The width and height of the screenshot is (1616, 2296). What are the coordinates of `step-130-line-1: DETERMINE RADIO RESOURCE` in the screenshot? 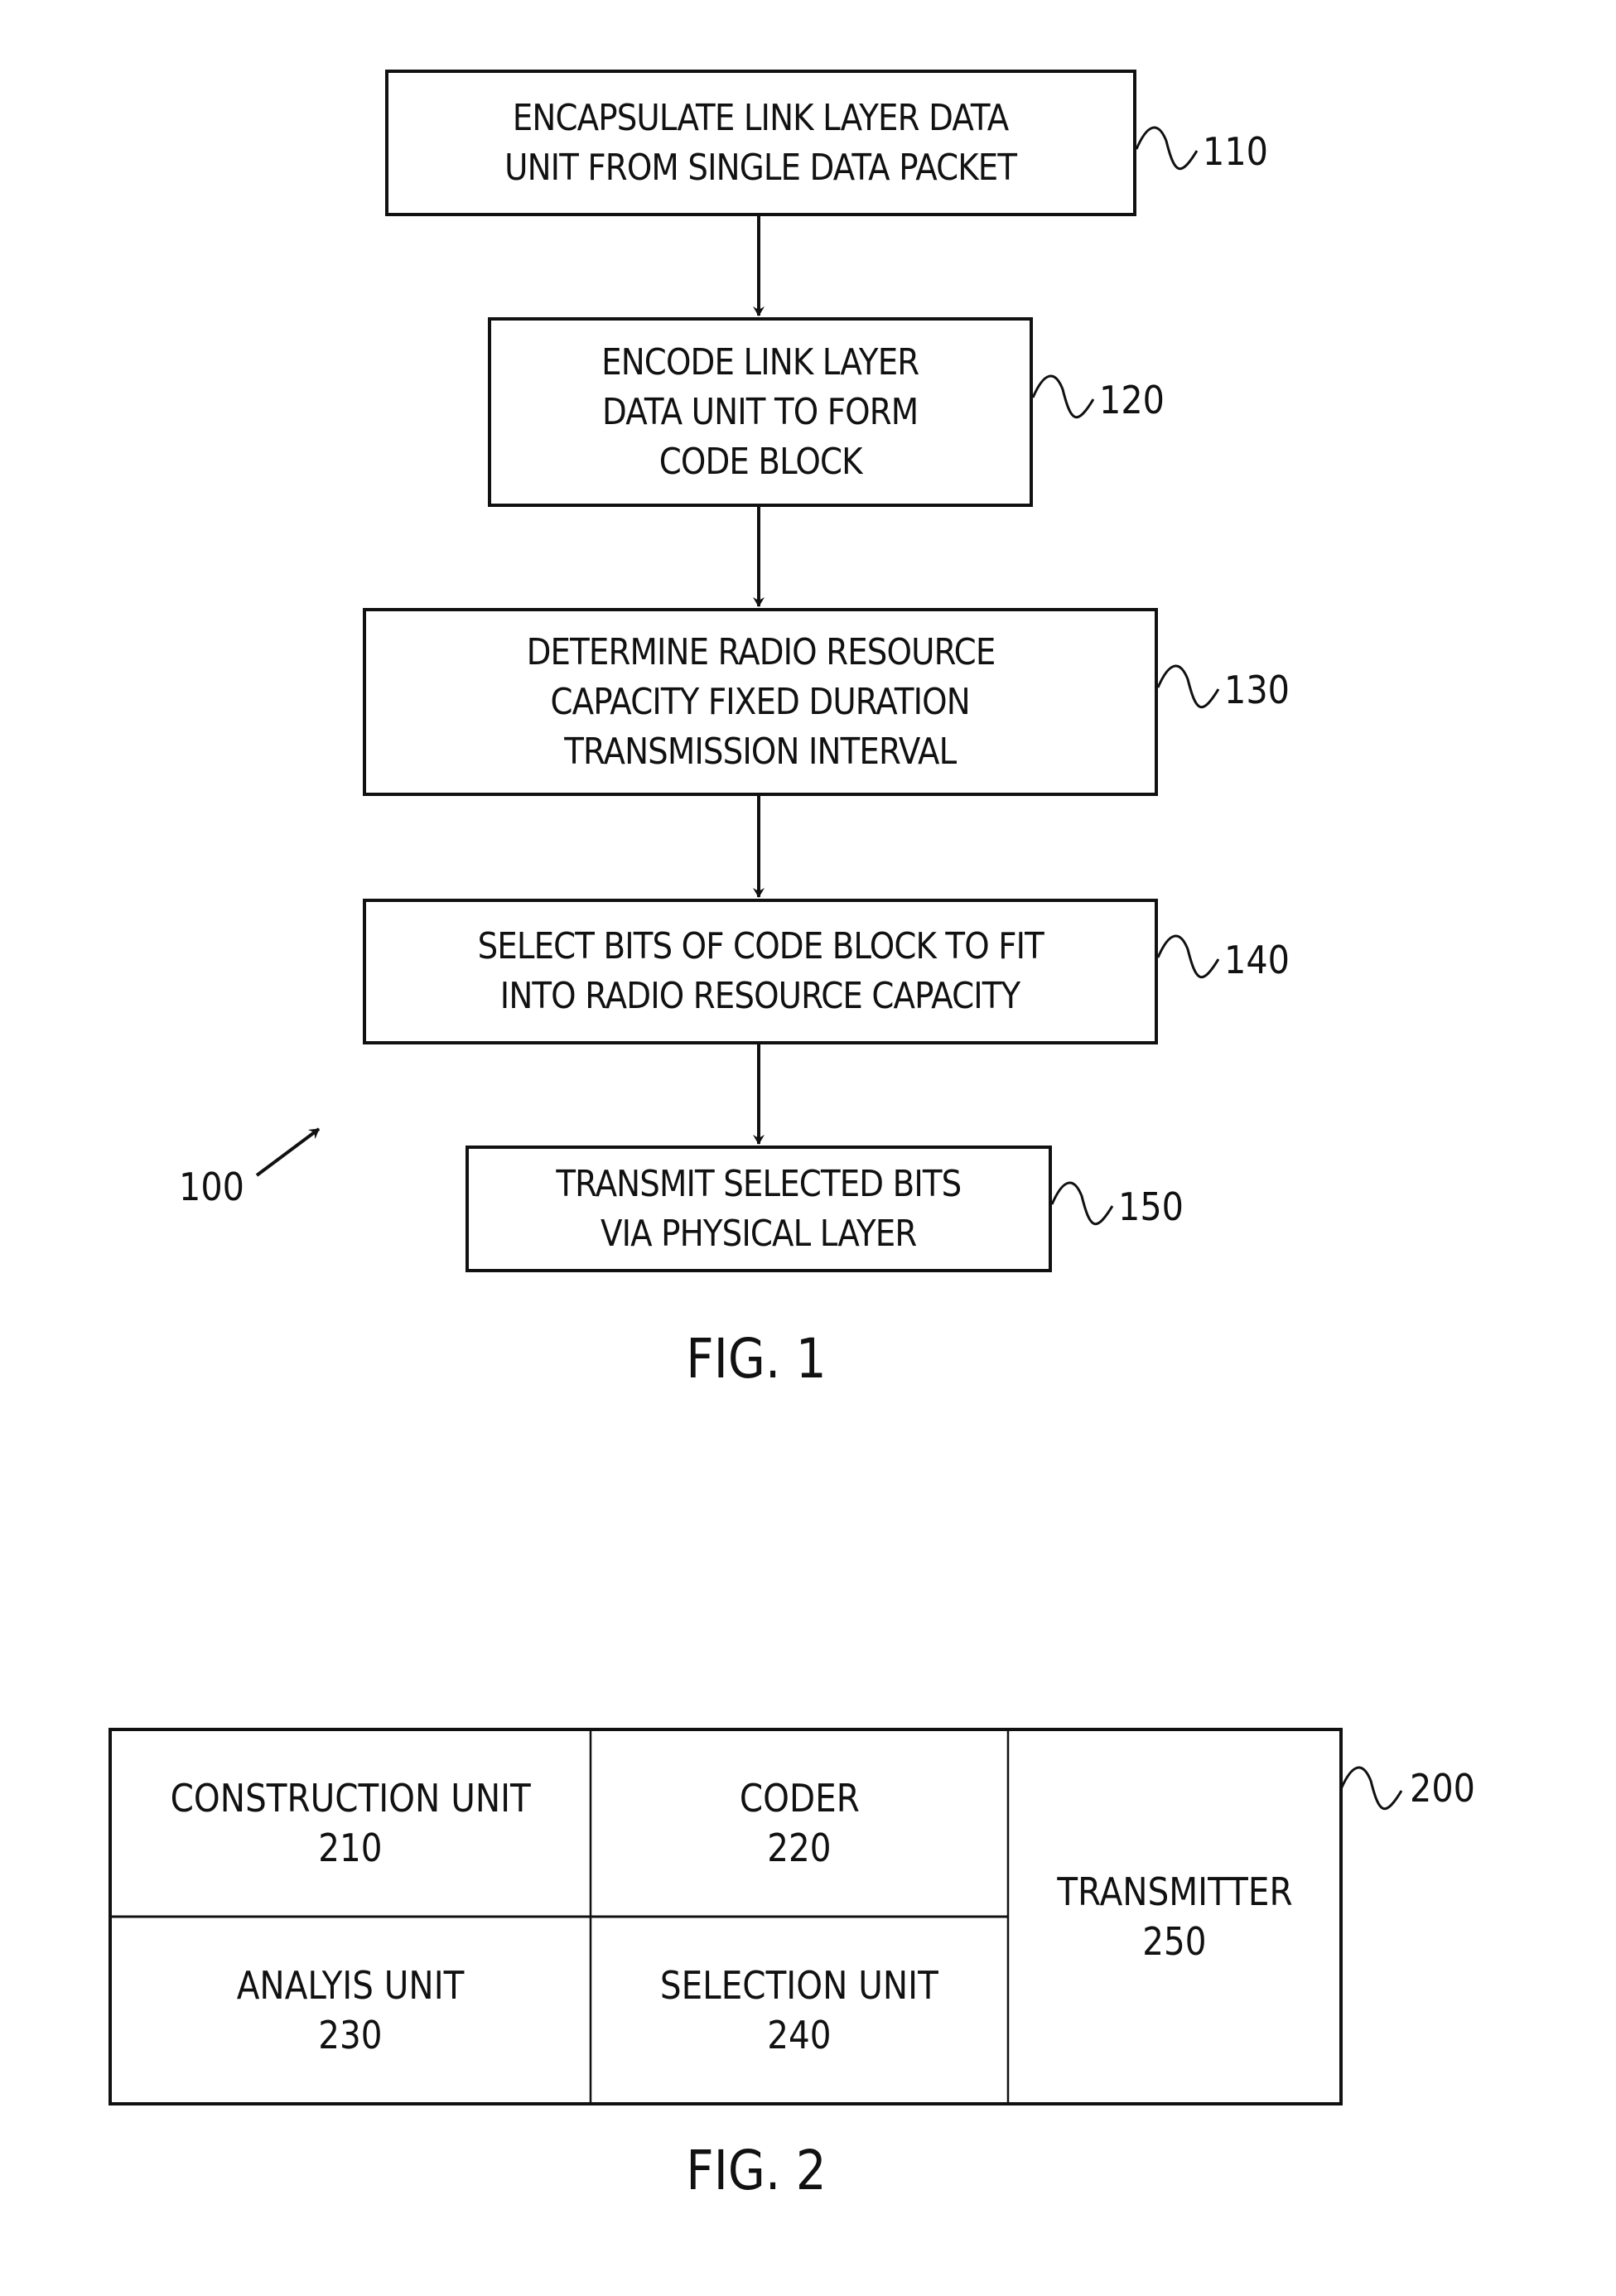 It's located at (761, 651).